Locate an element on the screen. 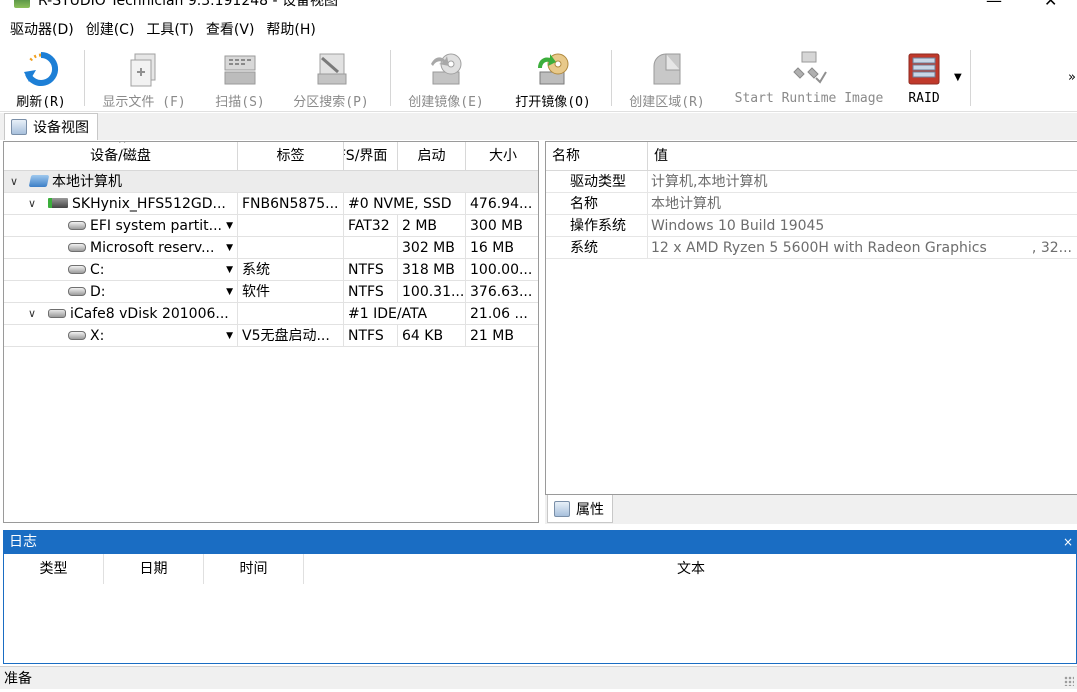  property-row: 驱动类型 计算机,本地计算机 is located at coordinates (811, 182).